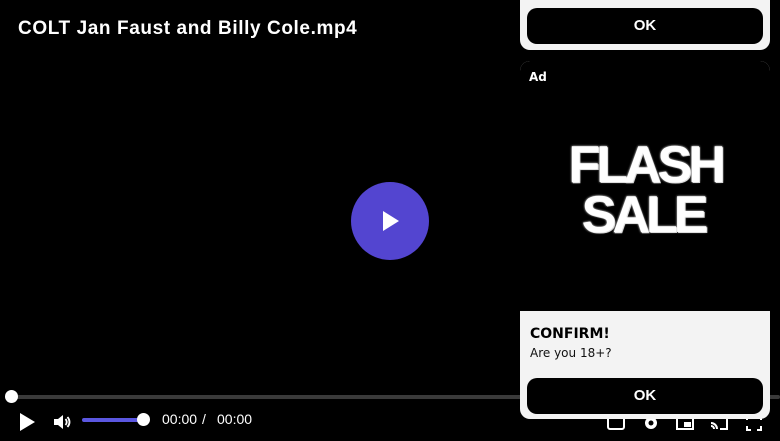 This screenshot has width=780, height=441. I want to click on ad-image-text-sale: SALE, so click(645, 215).